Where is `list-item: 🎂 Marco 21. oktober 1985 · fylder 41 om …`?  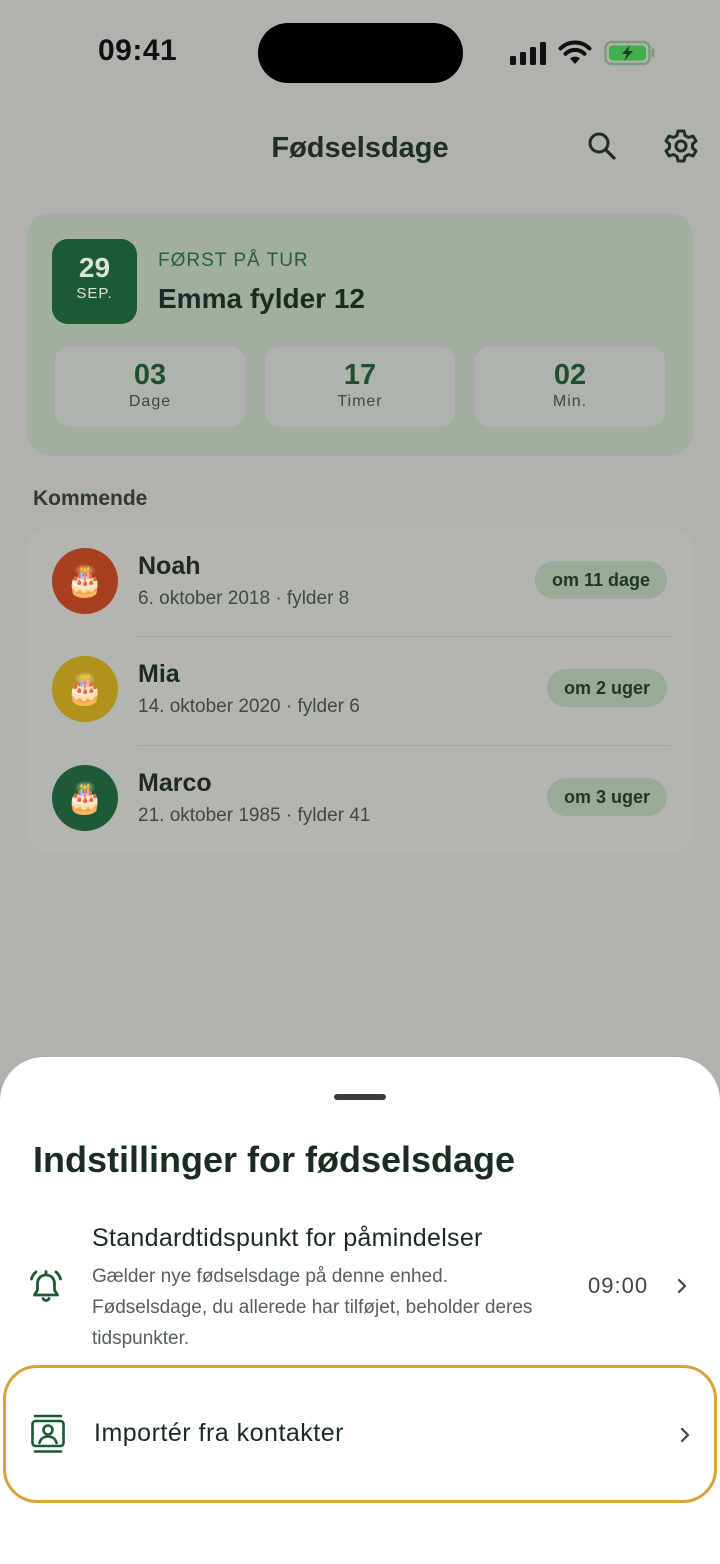
list-item: 🎂 Marco 21. oktober 1985 · fylder 41 om … is located at coordinates (360, 799).